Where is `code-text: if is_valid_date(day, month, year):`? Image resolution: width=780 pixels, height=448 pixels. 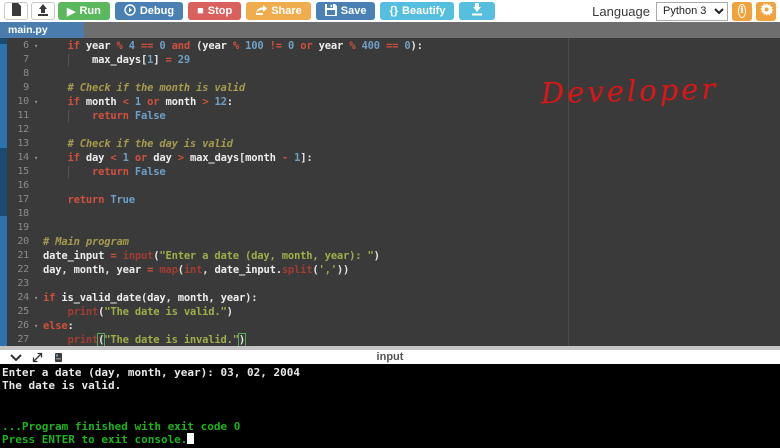
code-text: if is_valid_date(day, month, year): is located at coordinates (150, 298).